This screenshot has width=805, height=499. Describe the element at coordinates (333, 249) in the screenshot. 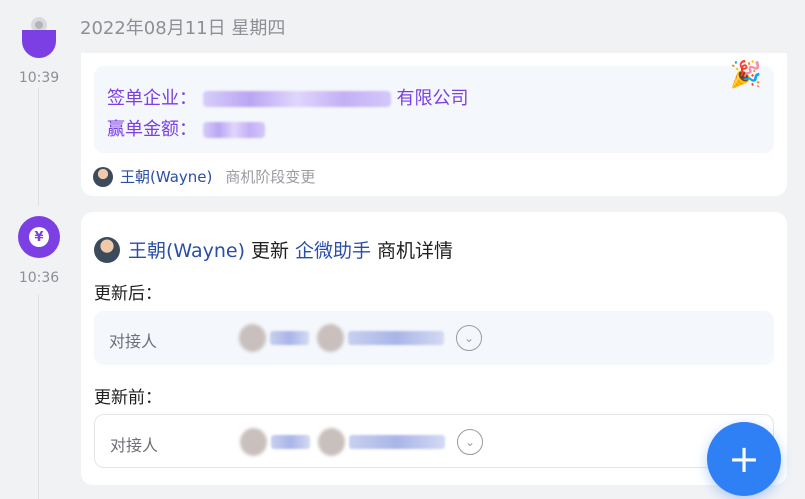

I see `app-link: 企微助手` at that location.